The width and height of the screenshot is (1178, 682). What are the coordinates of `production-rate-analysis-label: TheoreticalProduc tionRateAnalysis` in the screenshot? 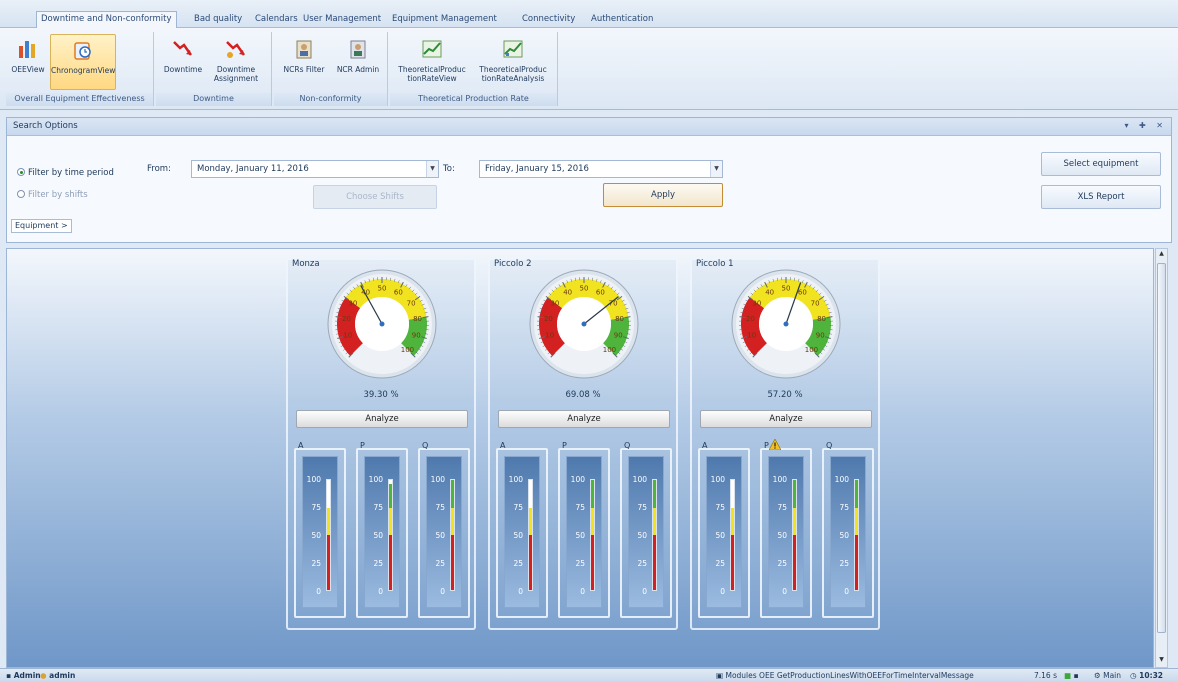 It's located at (513, 74).